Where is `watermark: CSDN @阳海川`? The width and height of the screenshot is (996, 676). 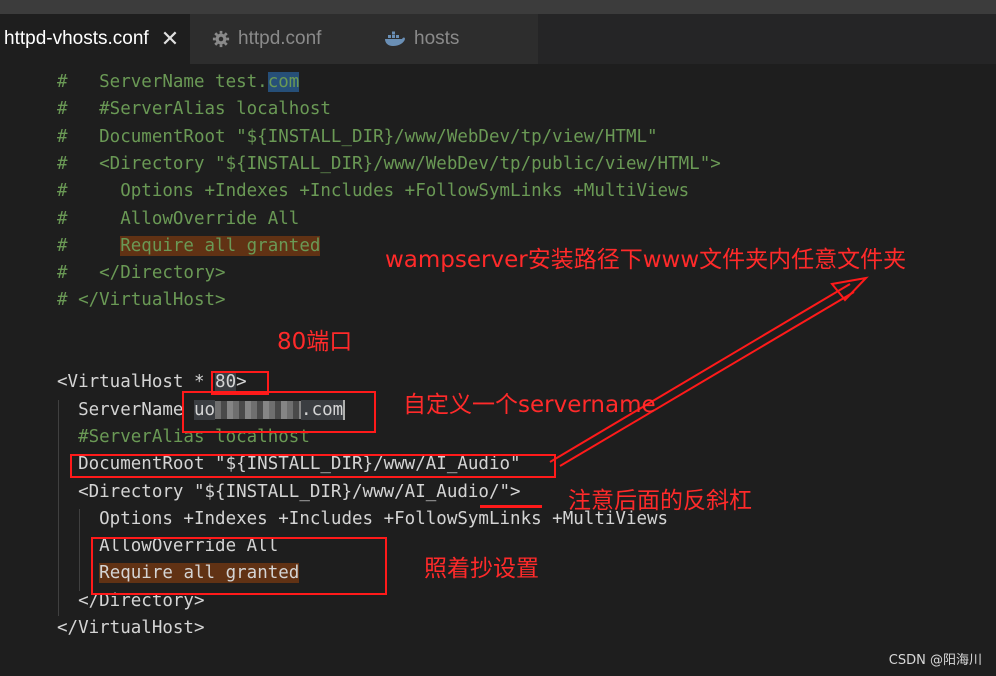
watermark: CSDN @阳海川 is located at coordinates (935, 660).